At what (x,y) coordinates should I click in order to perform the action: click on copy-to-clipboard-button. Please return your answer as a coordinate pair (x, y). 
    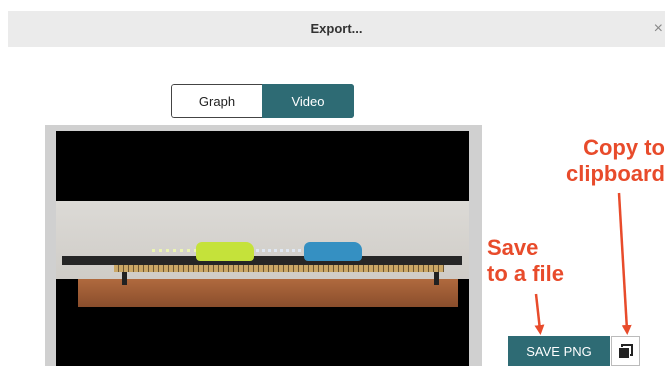
    Looking at the image, I should click on (625, 351).